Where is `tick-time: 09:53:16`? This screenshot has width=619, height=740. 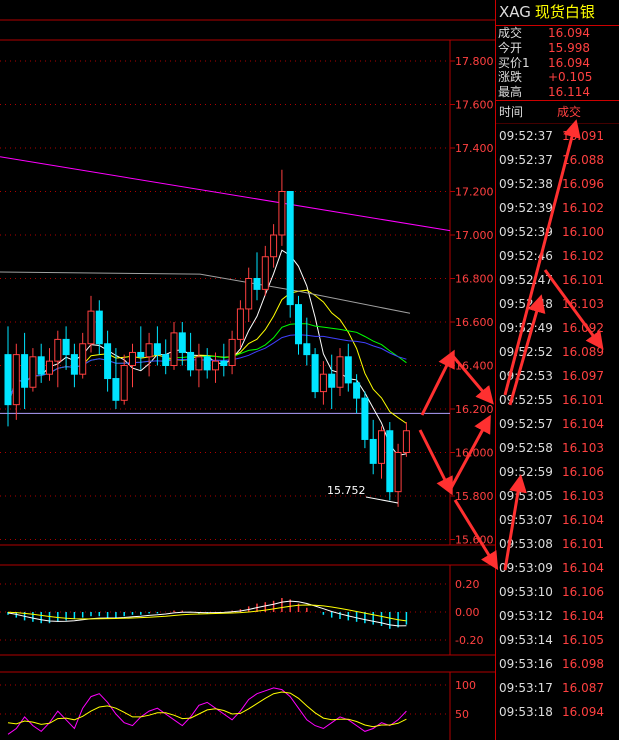 tick-time: 09:53:16 is located at coordinates (526, 663).